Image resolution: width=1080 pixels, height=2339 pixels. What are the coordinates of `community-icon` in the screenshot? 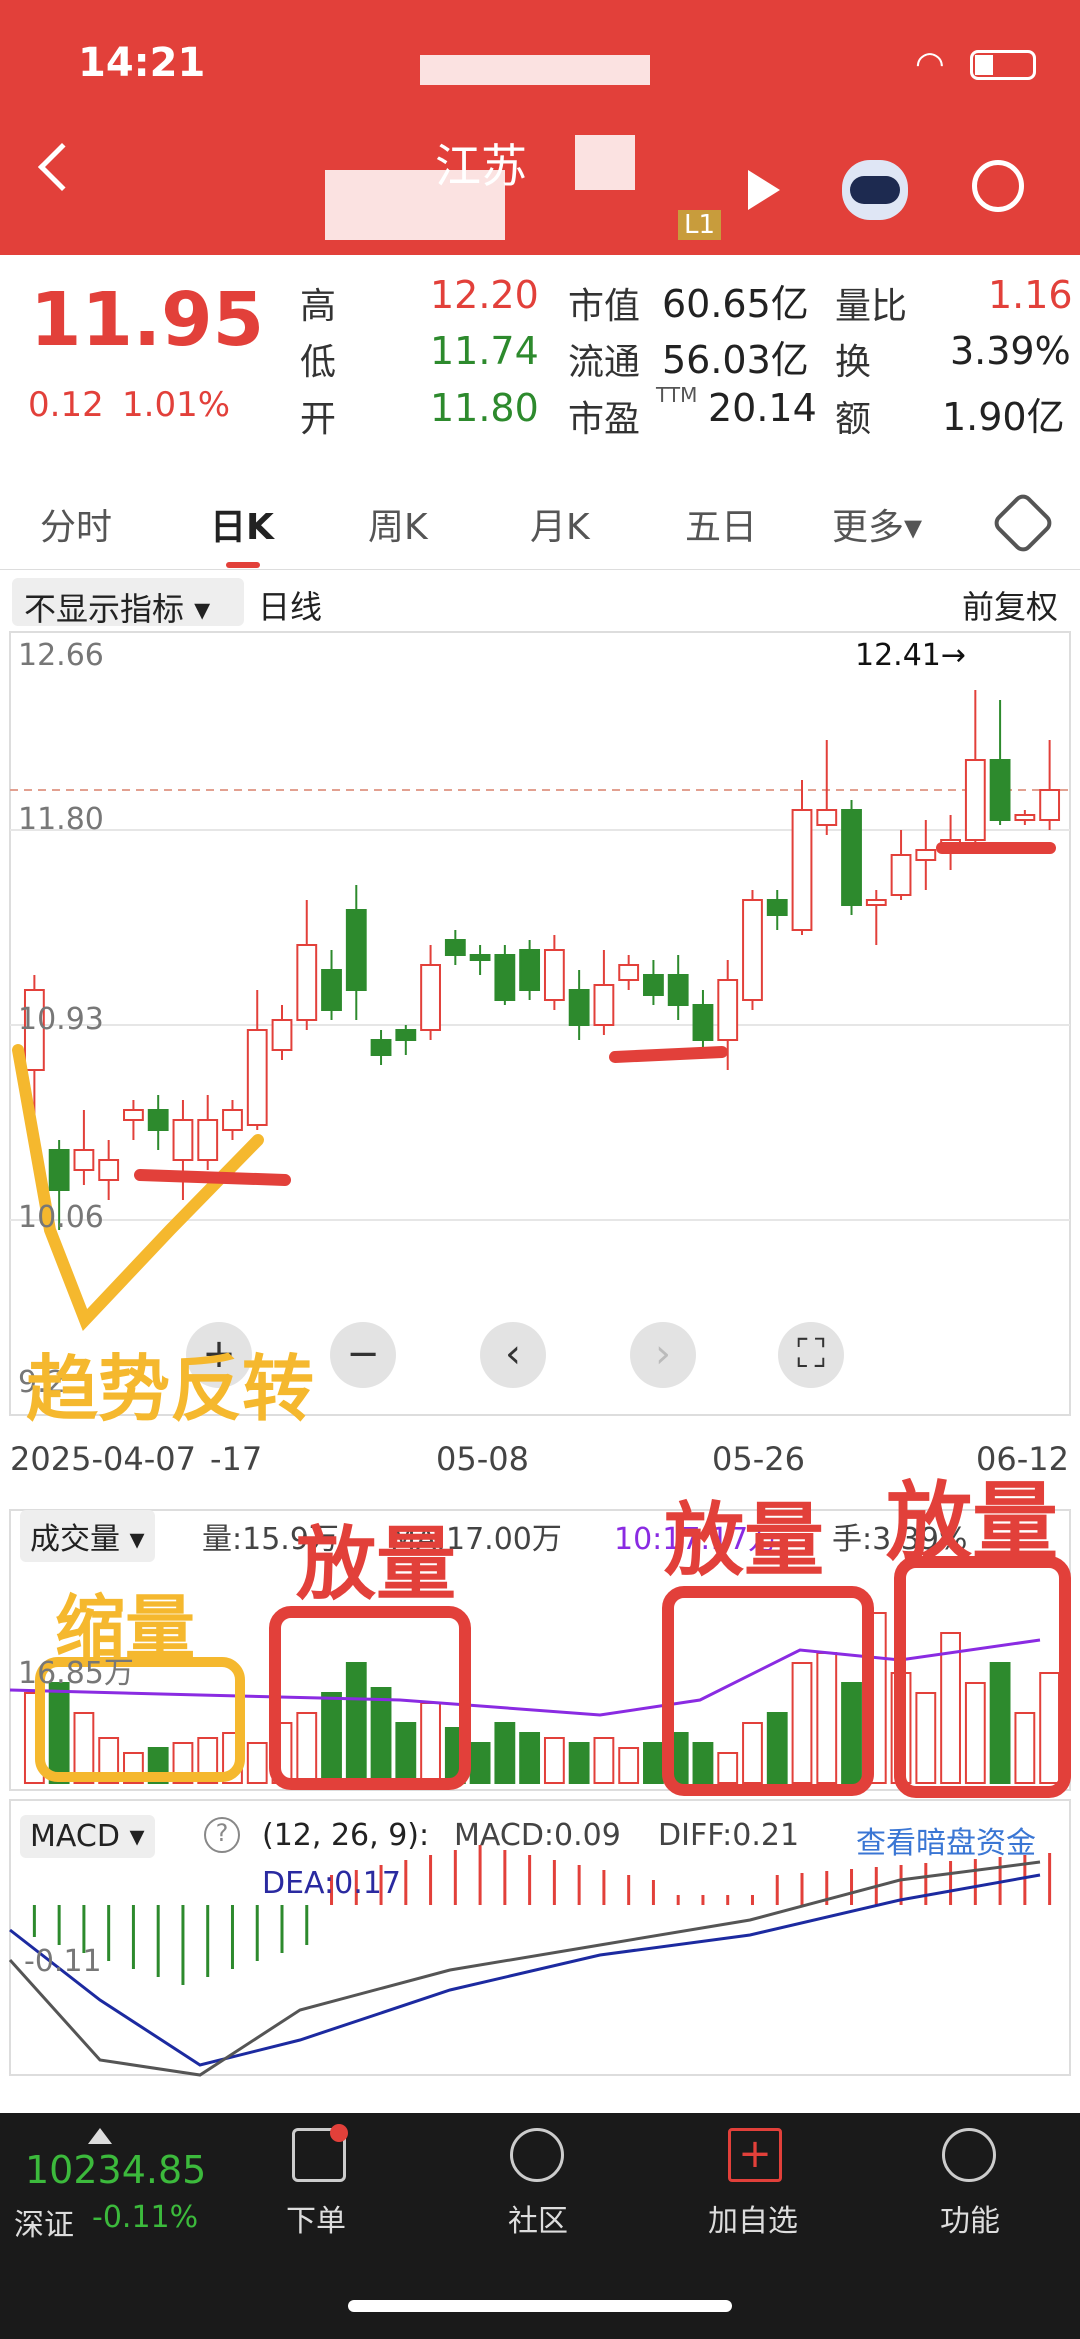 It's located at (537, 2155).